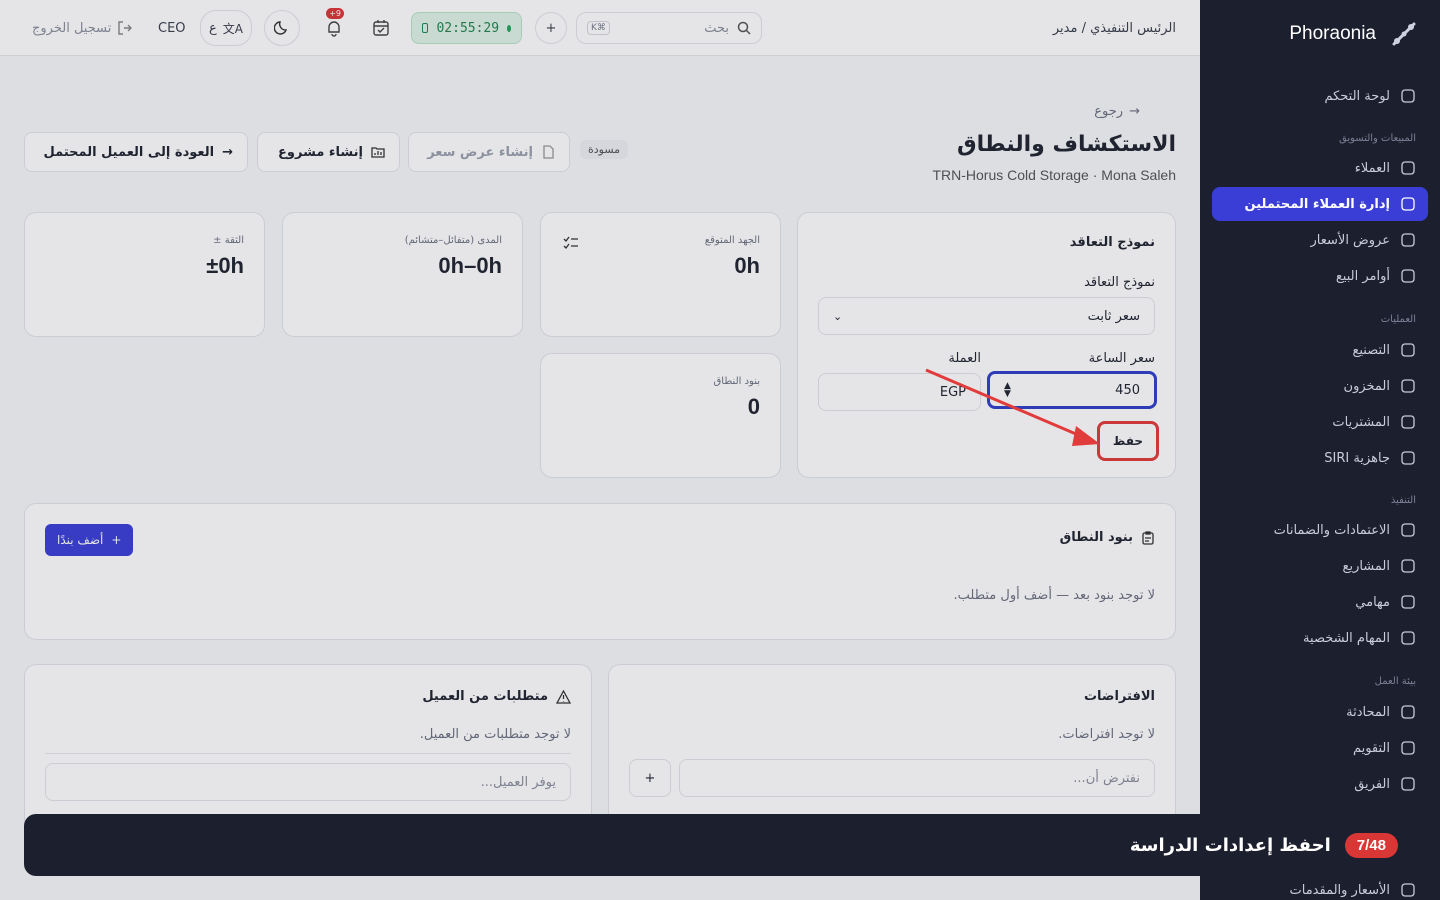  I want to click on back-link: → رجوع, so click(1117, 111).